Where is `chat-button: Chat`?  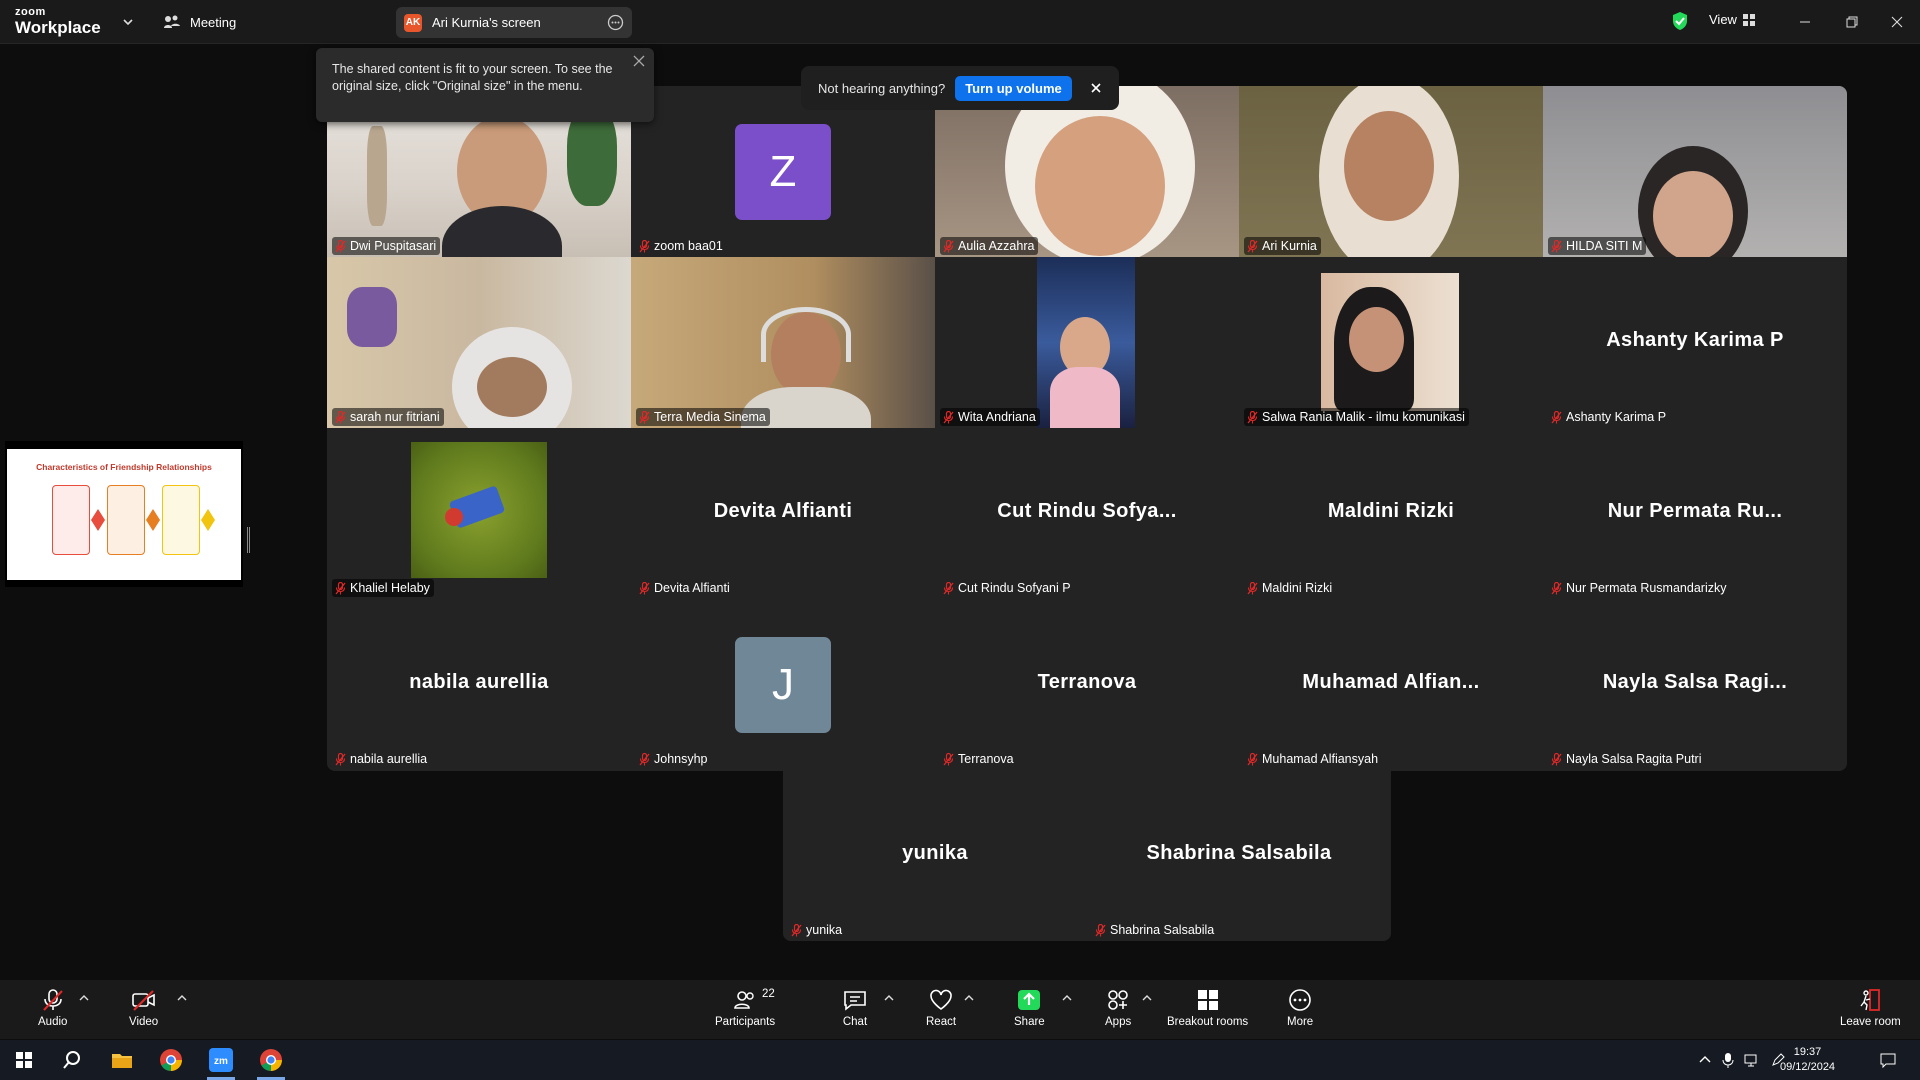 chat-button: Chat is located at coordinates (855, 1008).